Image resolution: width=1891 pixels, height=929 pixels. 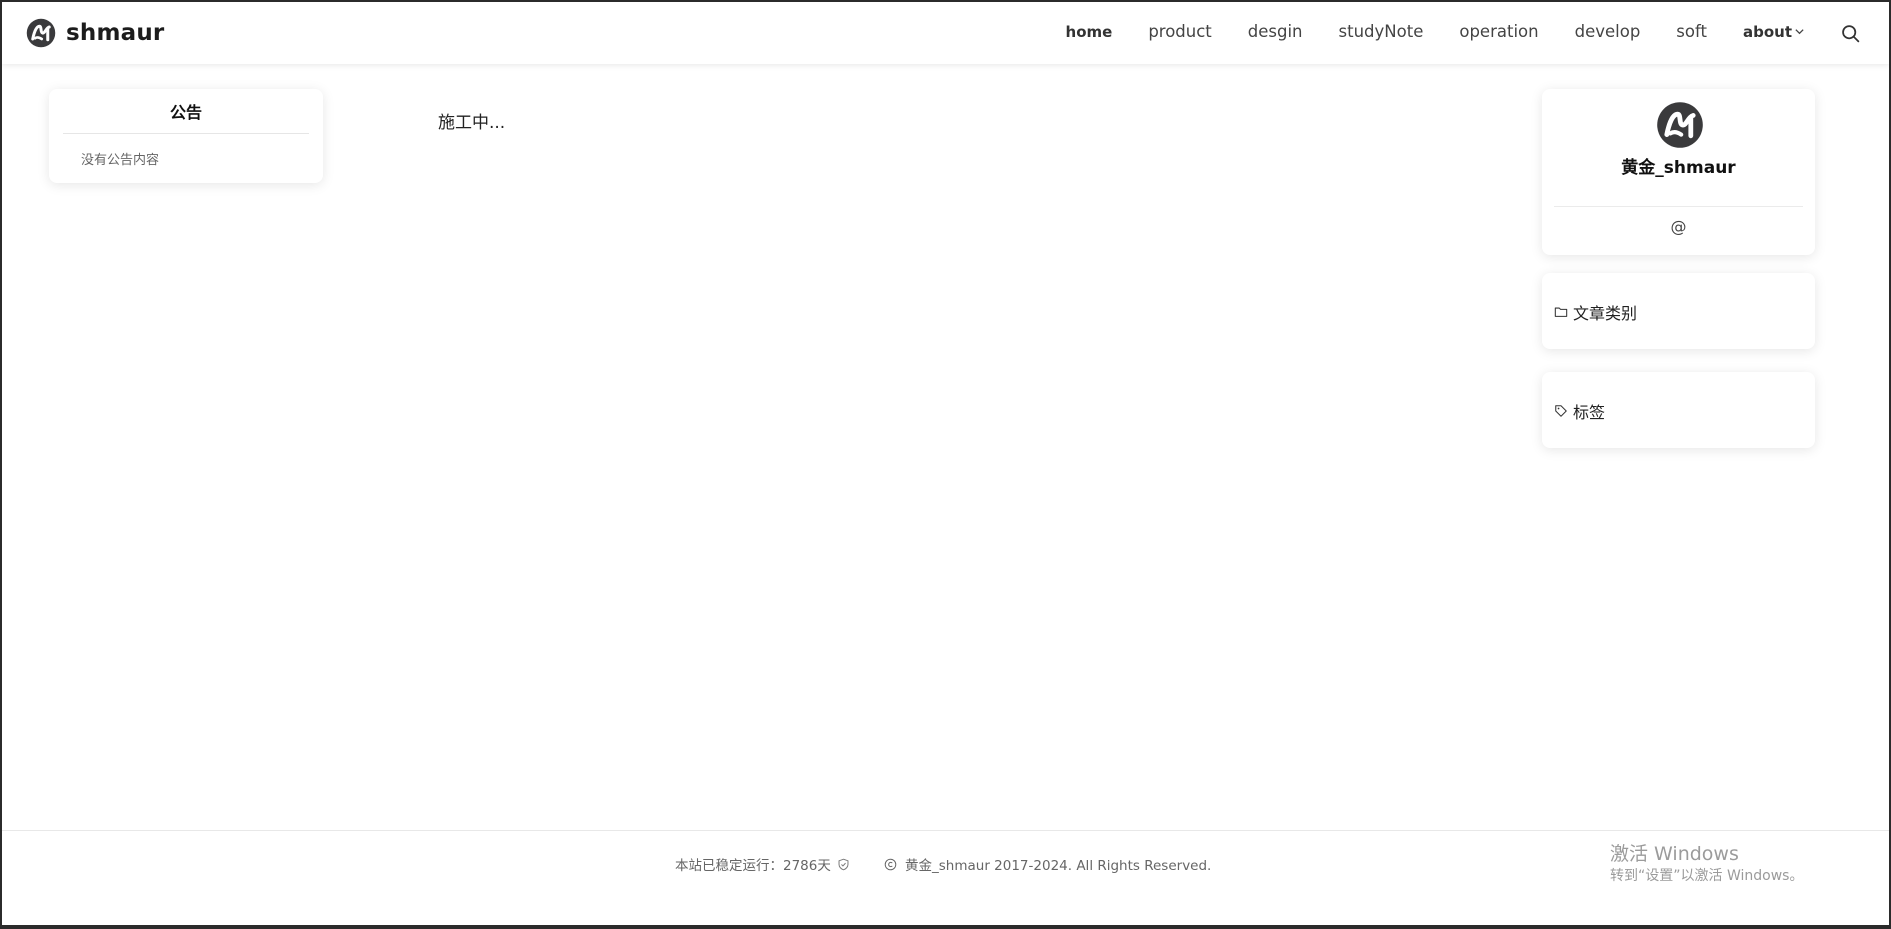 I want to click on nav-product: product, so click(x=1179, y=31).